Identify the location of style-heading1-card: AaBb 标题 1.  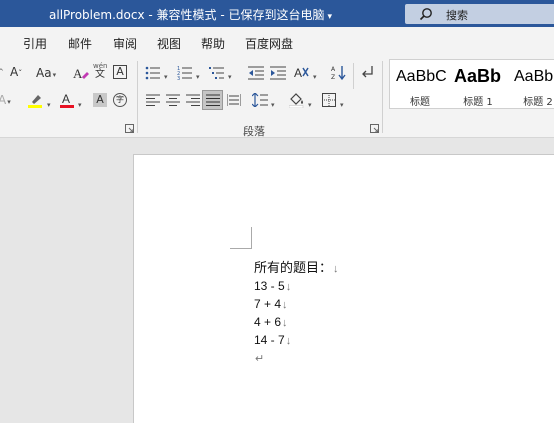
(478, 84).